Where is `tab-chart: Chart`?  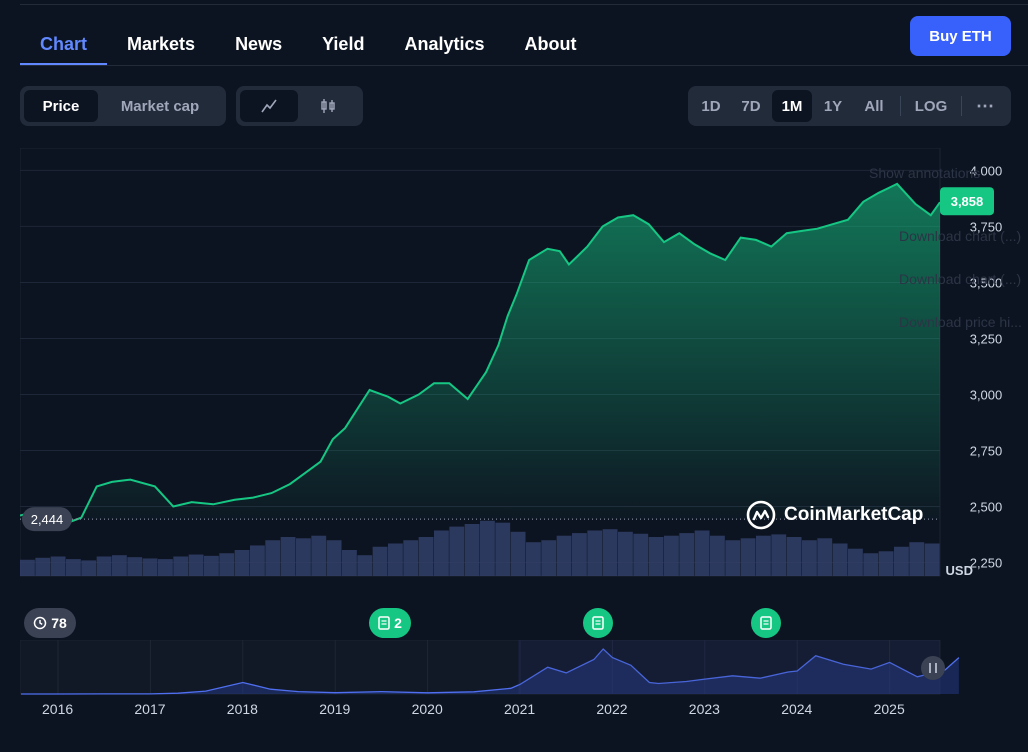 tab-chart: Chart is located at coordinates (64, 48).